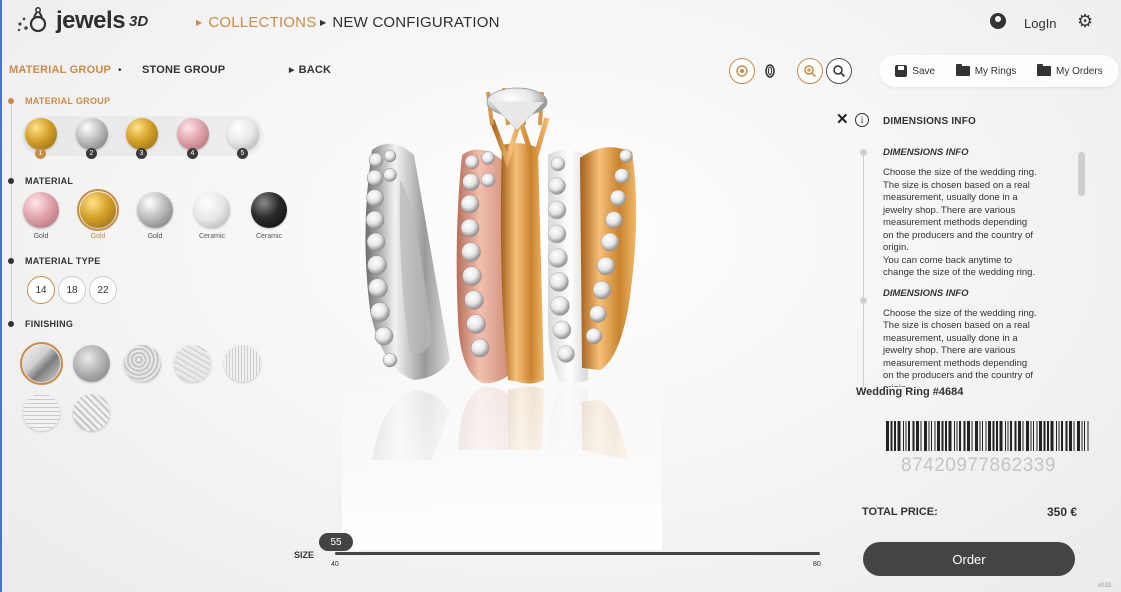 Image resolution: width=1121 pixels, height=592 pixels. Describe the element at coordinates (863, 300) in the screenshot. I see `info-node` at that location.